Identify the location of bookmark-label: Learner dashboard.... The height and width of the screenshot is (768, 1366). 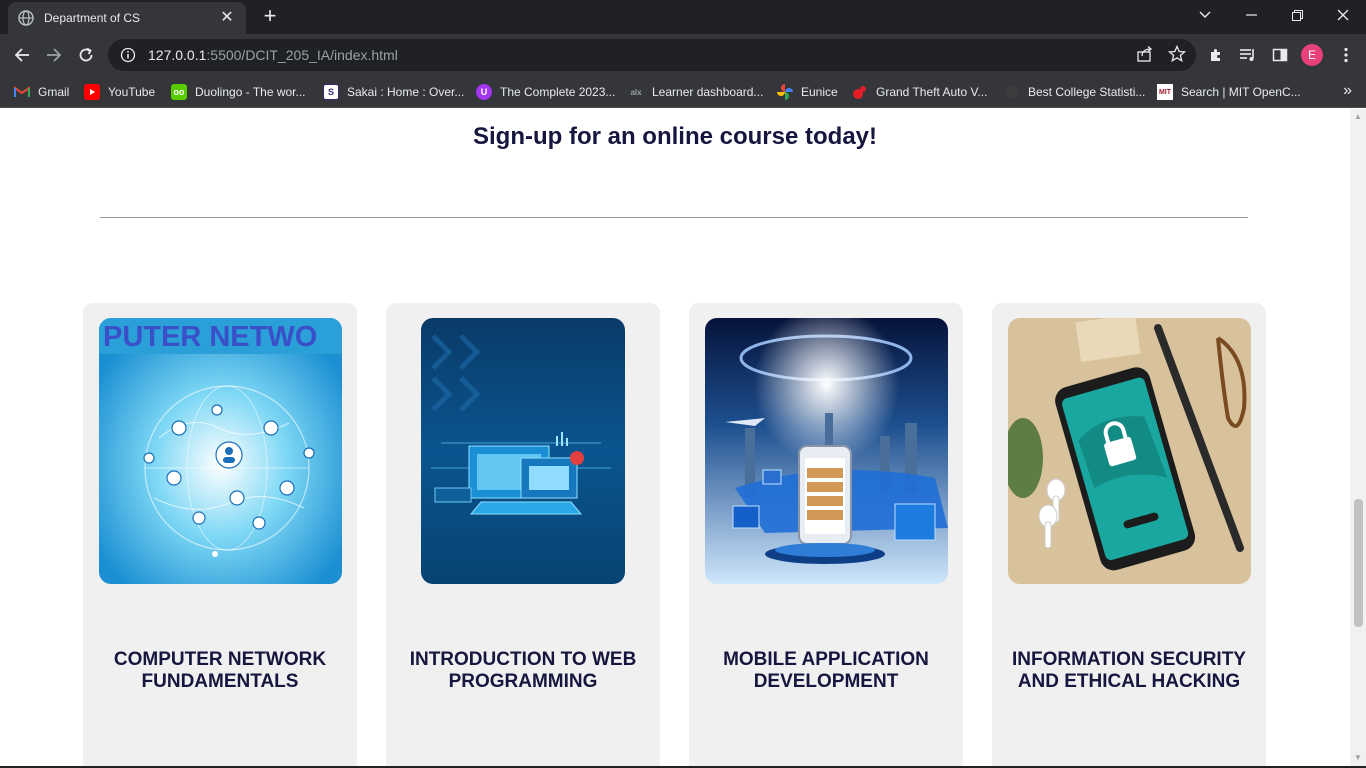
(708, 92).